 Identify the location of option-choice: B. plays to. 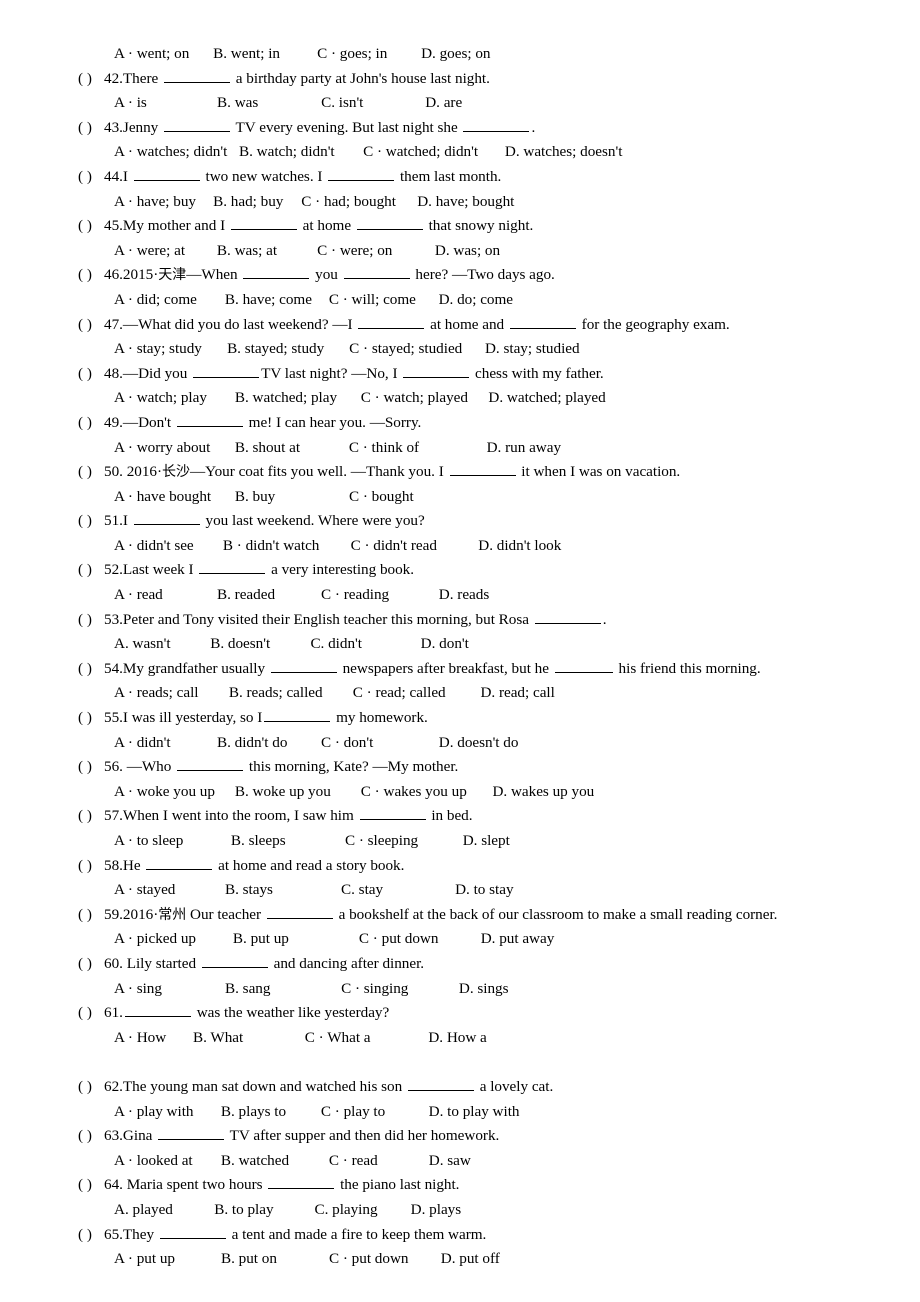
(253, 1112).